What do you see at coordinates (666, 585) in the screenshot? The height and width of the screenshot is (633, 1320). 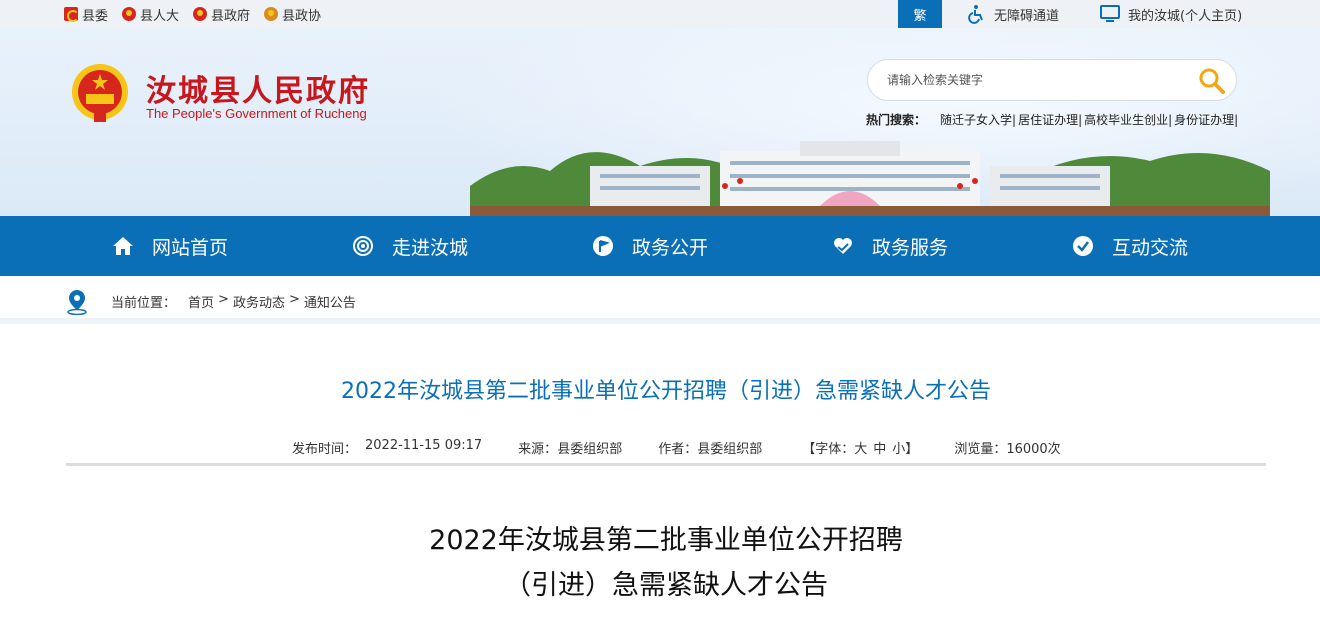 I see `body-title-line2: （引进）急需紧缺人才公告` at bounding box center [666, 585].